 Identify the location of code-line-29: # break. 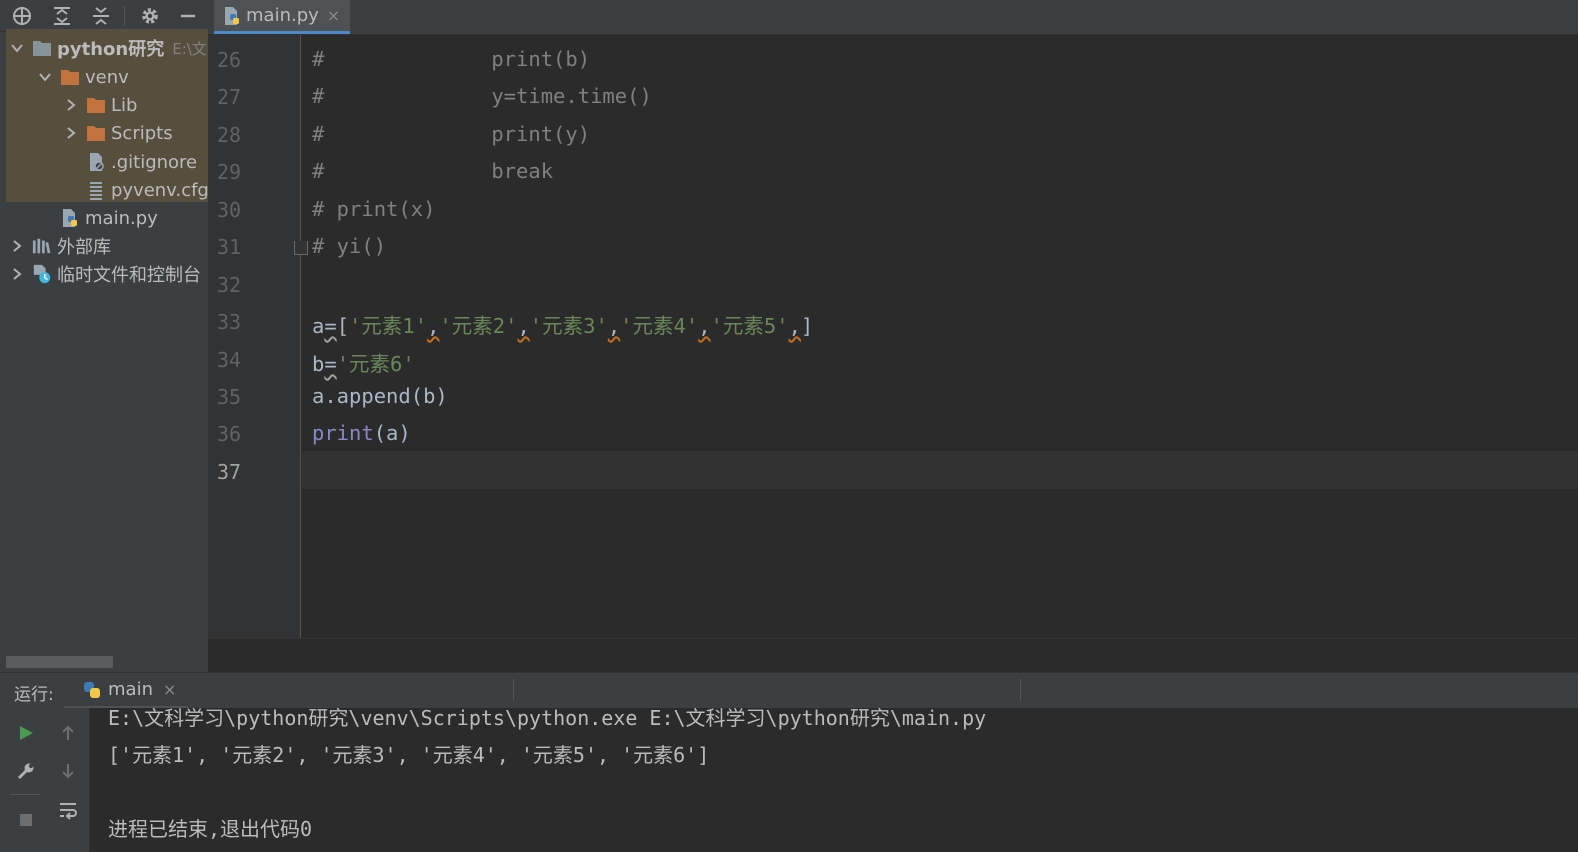
(432, 171).